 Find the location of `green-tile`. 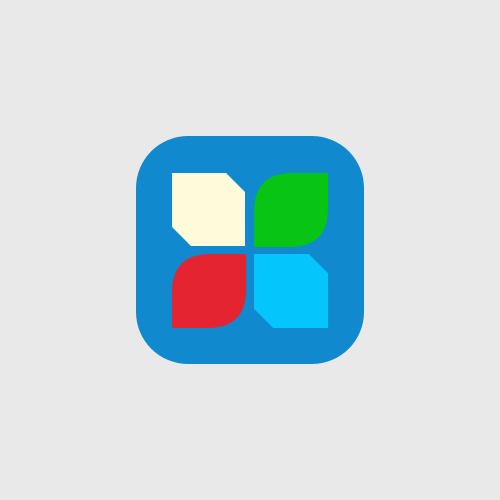

green-tile is located at coordinates (291, 210).